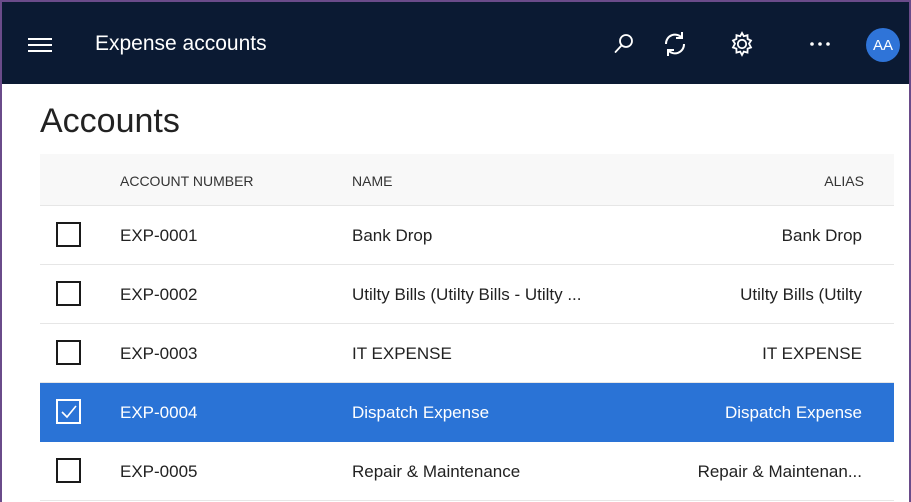  Describe the element at coordinates (159, 471) in the screenshot. I see `account-number-cell: EXP-0005` at that location.